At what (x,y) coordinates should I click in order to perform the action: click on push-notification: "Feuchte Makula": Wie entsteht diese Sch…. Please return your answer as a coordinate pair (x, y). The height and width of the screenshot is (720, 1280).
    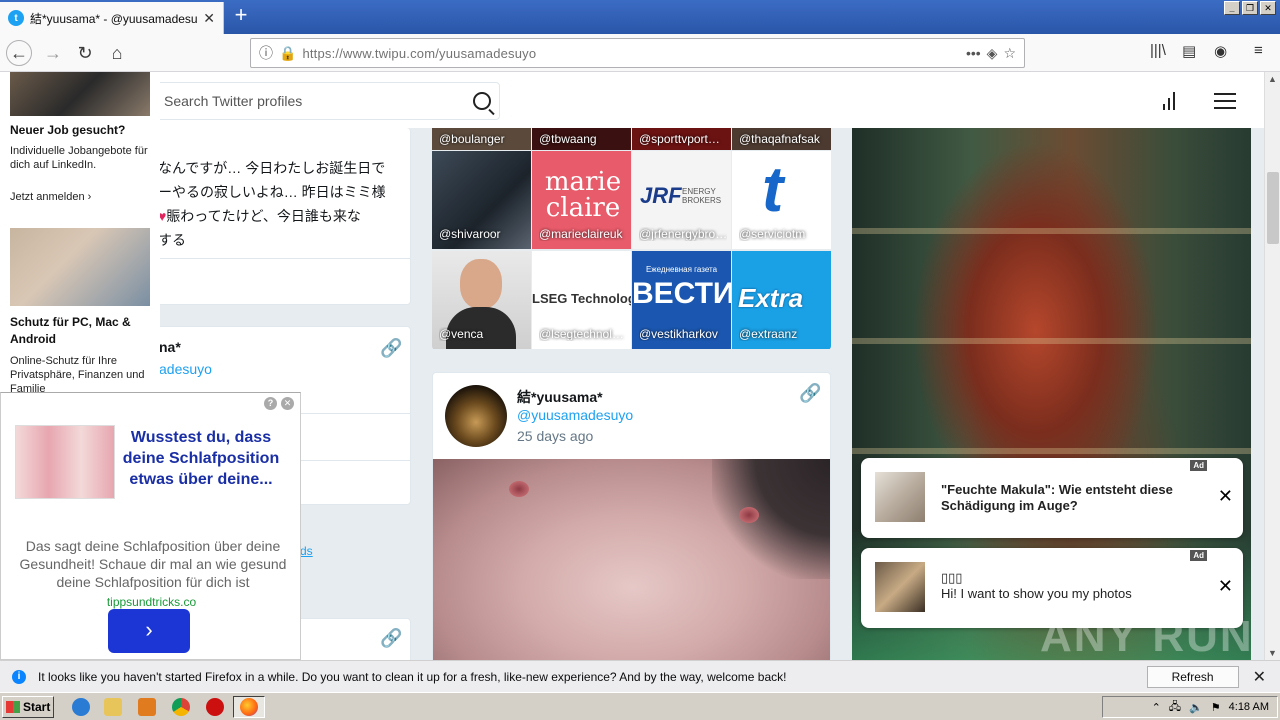
    Looking at the image, I should click on (1052, 498).